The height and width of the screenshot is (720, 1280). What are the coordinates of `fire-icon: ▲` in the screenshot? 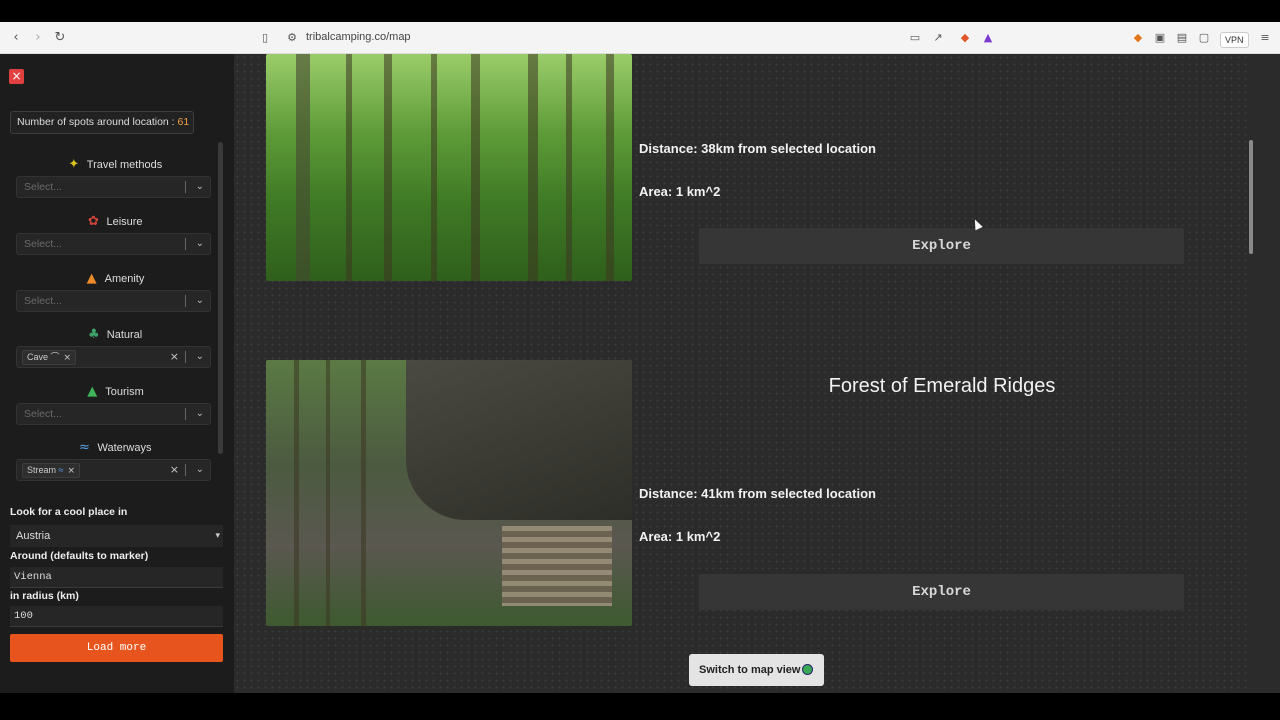 It's located at (91, 279).